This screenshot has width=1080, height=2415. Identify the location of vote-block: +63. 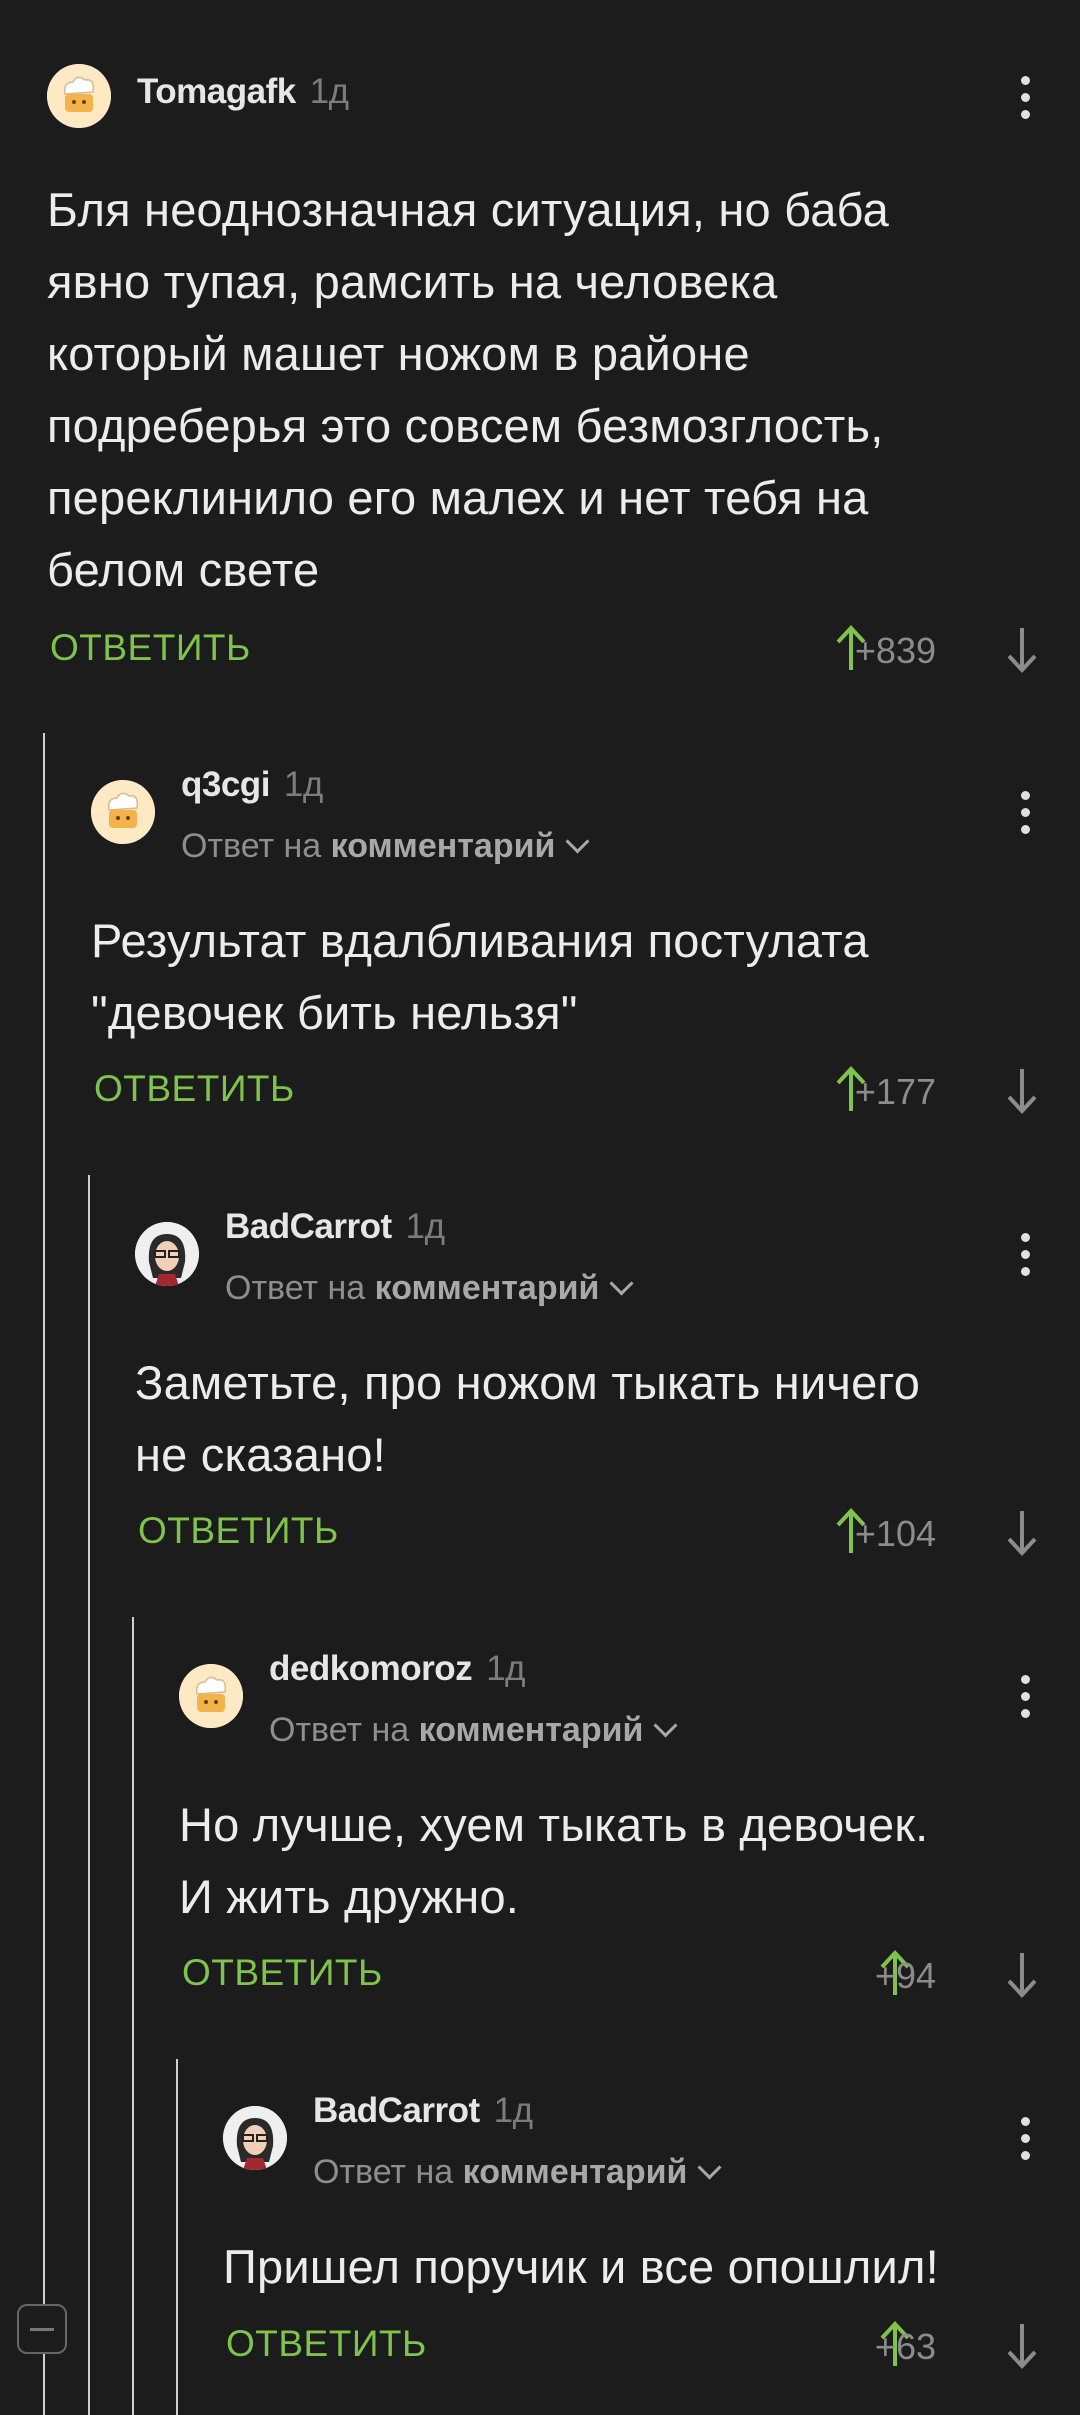
(920, 2345).